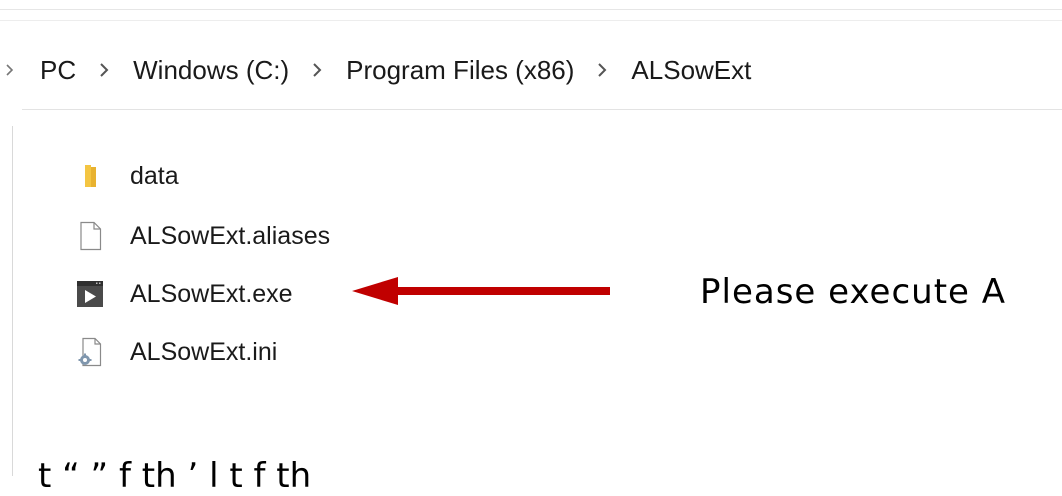  What do you see at coordinates (481, 291) in the screenshot?
I see `red-arrow-icon` at bounding box center [481, 291].